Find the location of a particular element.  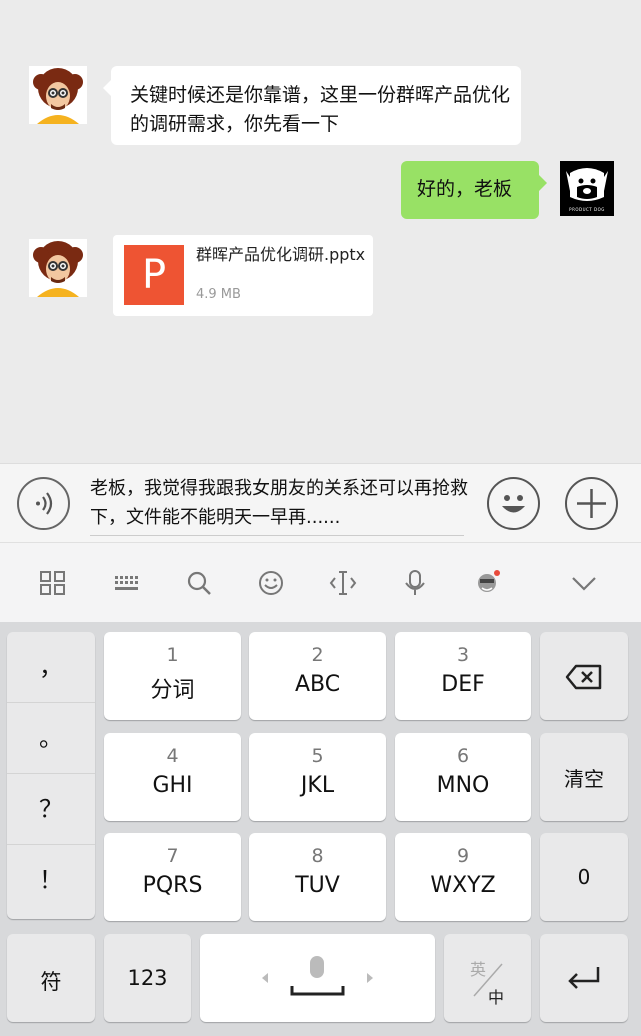

key-6: 6 MNO is located at coordinates (463, 777).